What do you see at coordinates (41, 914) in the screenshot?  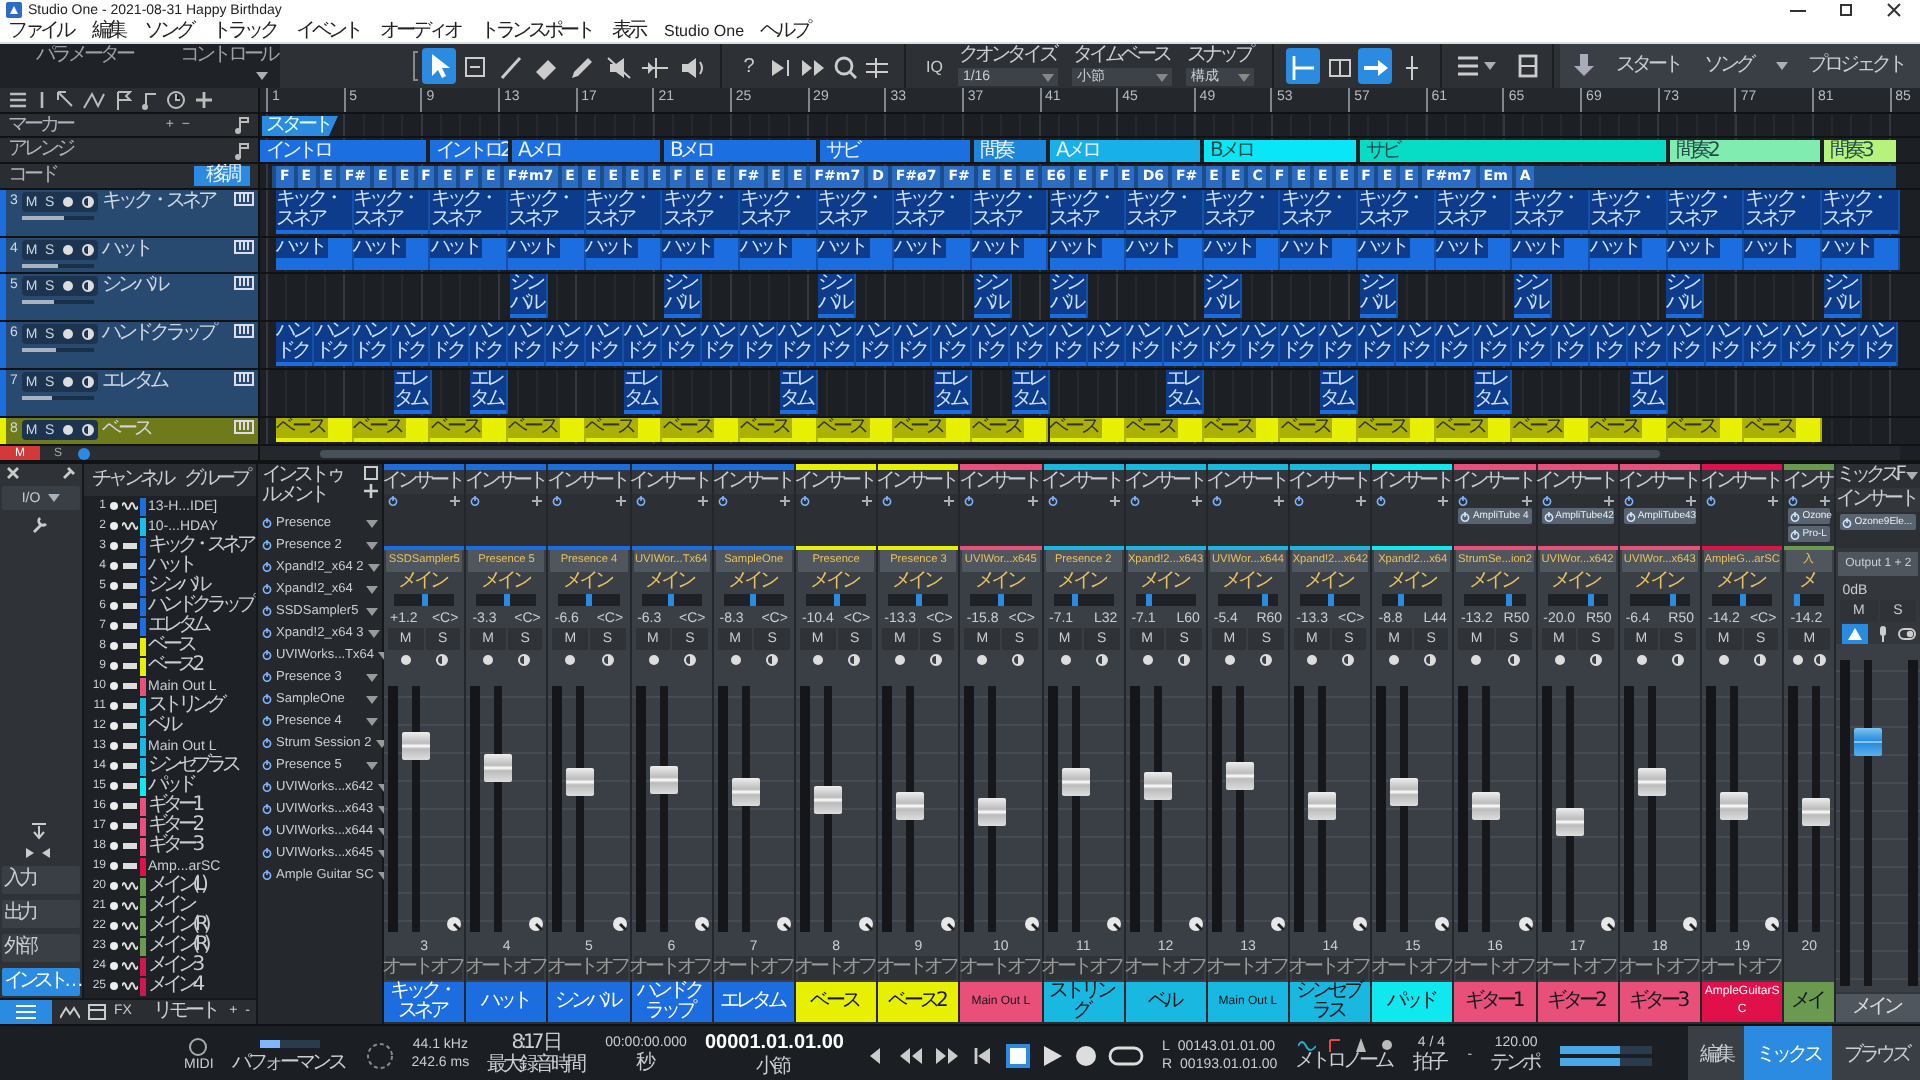 I see `panel-button: 出力` at bounding box center [41, 914].